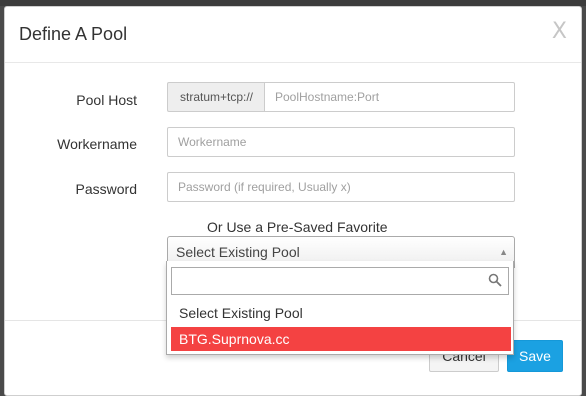  I want to click on dropdown-option-btg-suprnova: BTG.Suprnova.cc, so click(341, 339).